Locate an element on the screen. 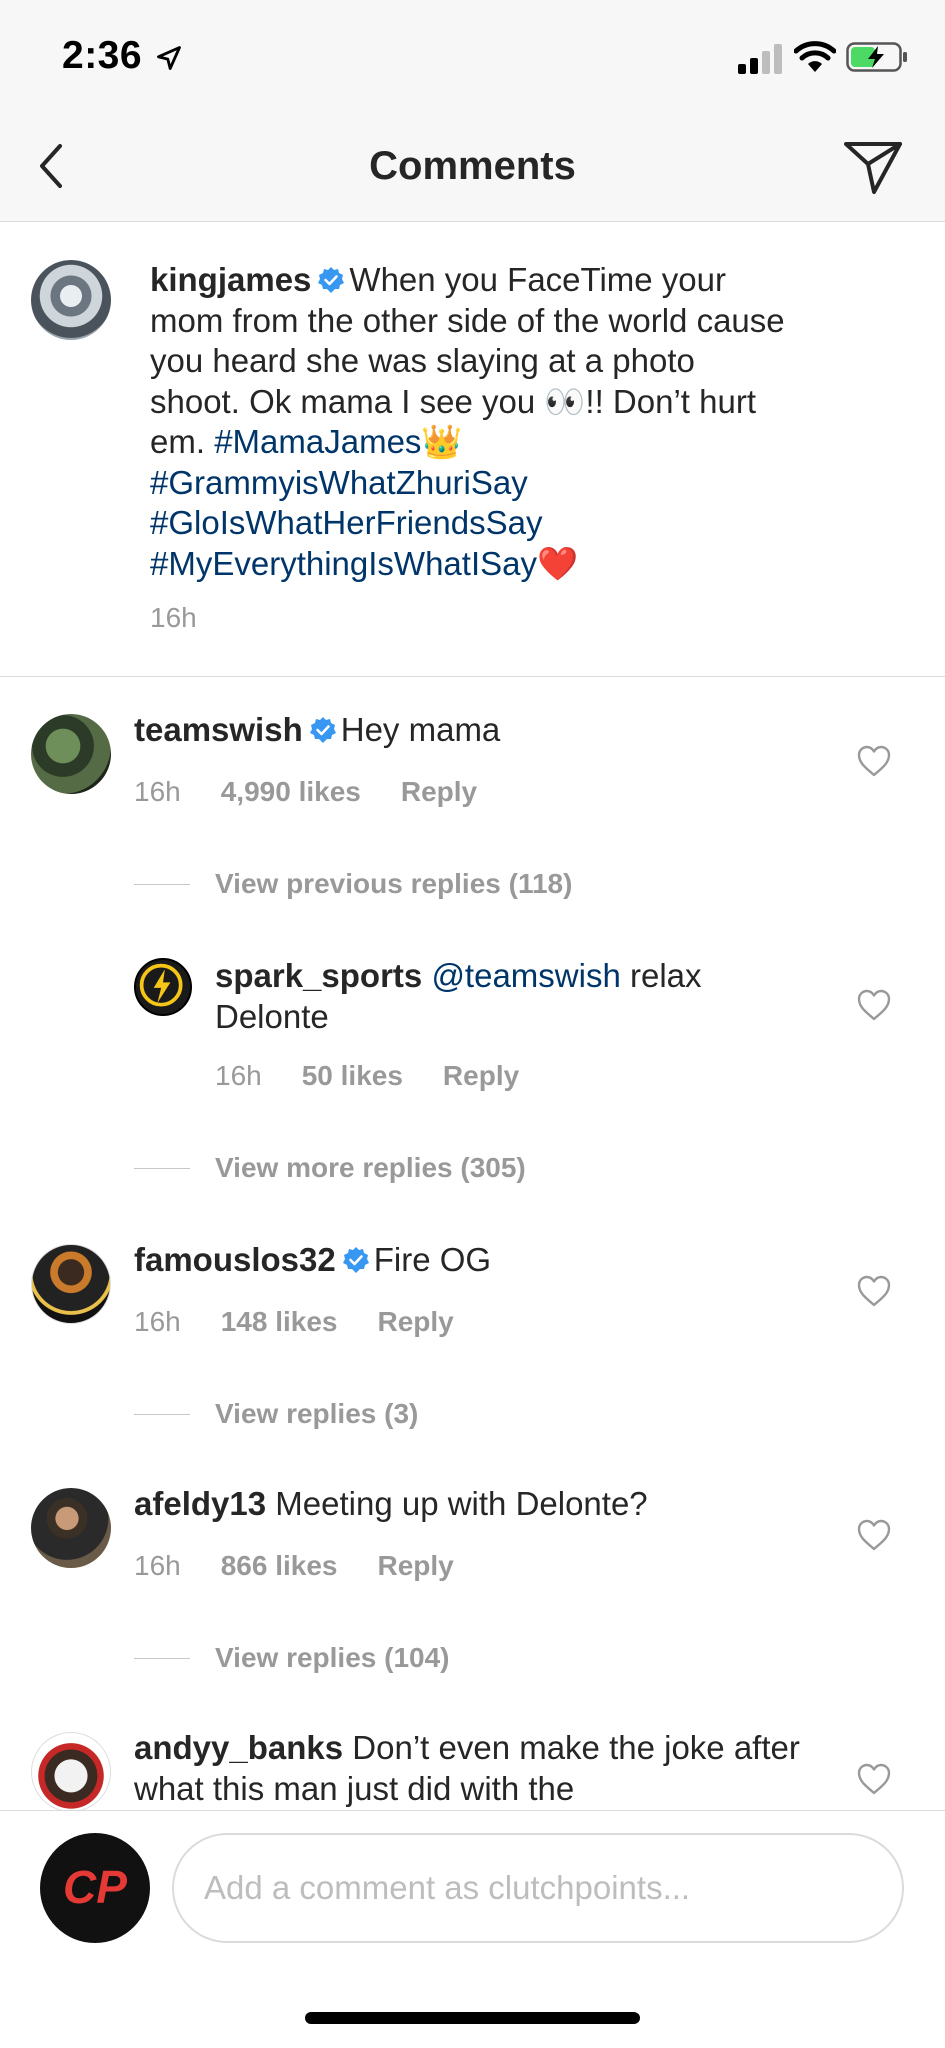  clutchpoints-logo-icon: CP is located at coordinates (95, 1888).